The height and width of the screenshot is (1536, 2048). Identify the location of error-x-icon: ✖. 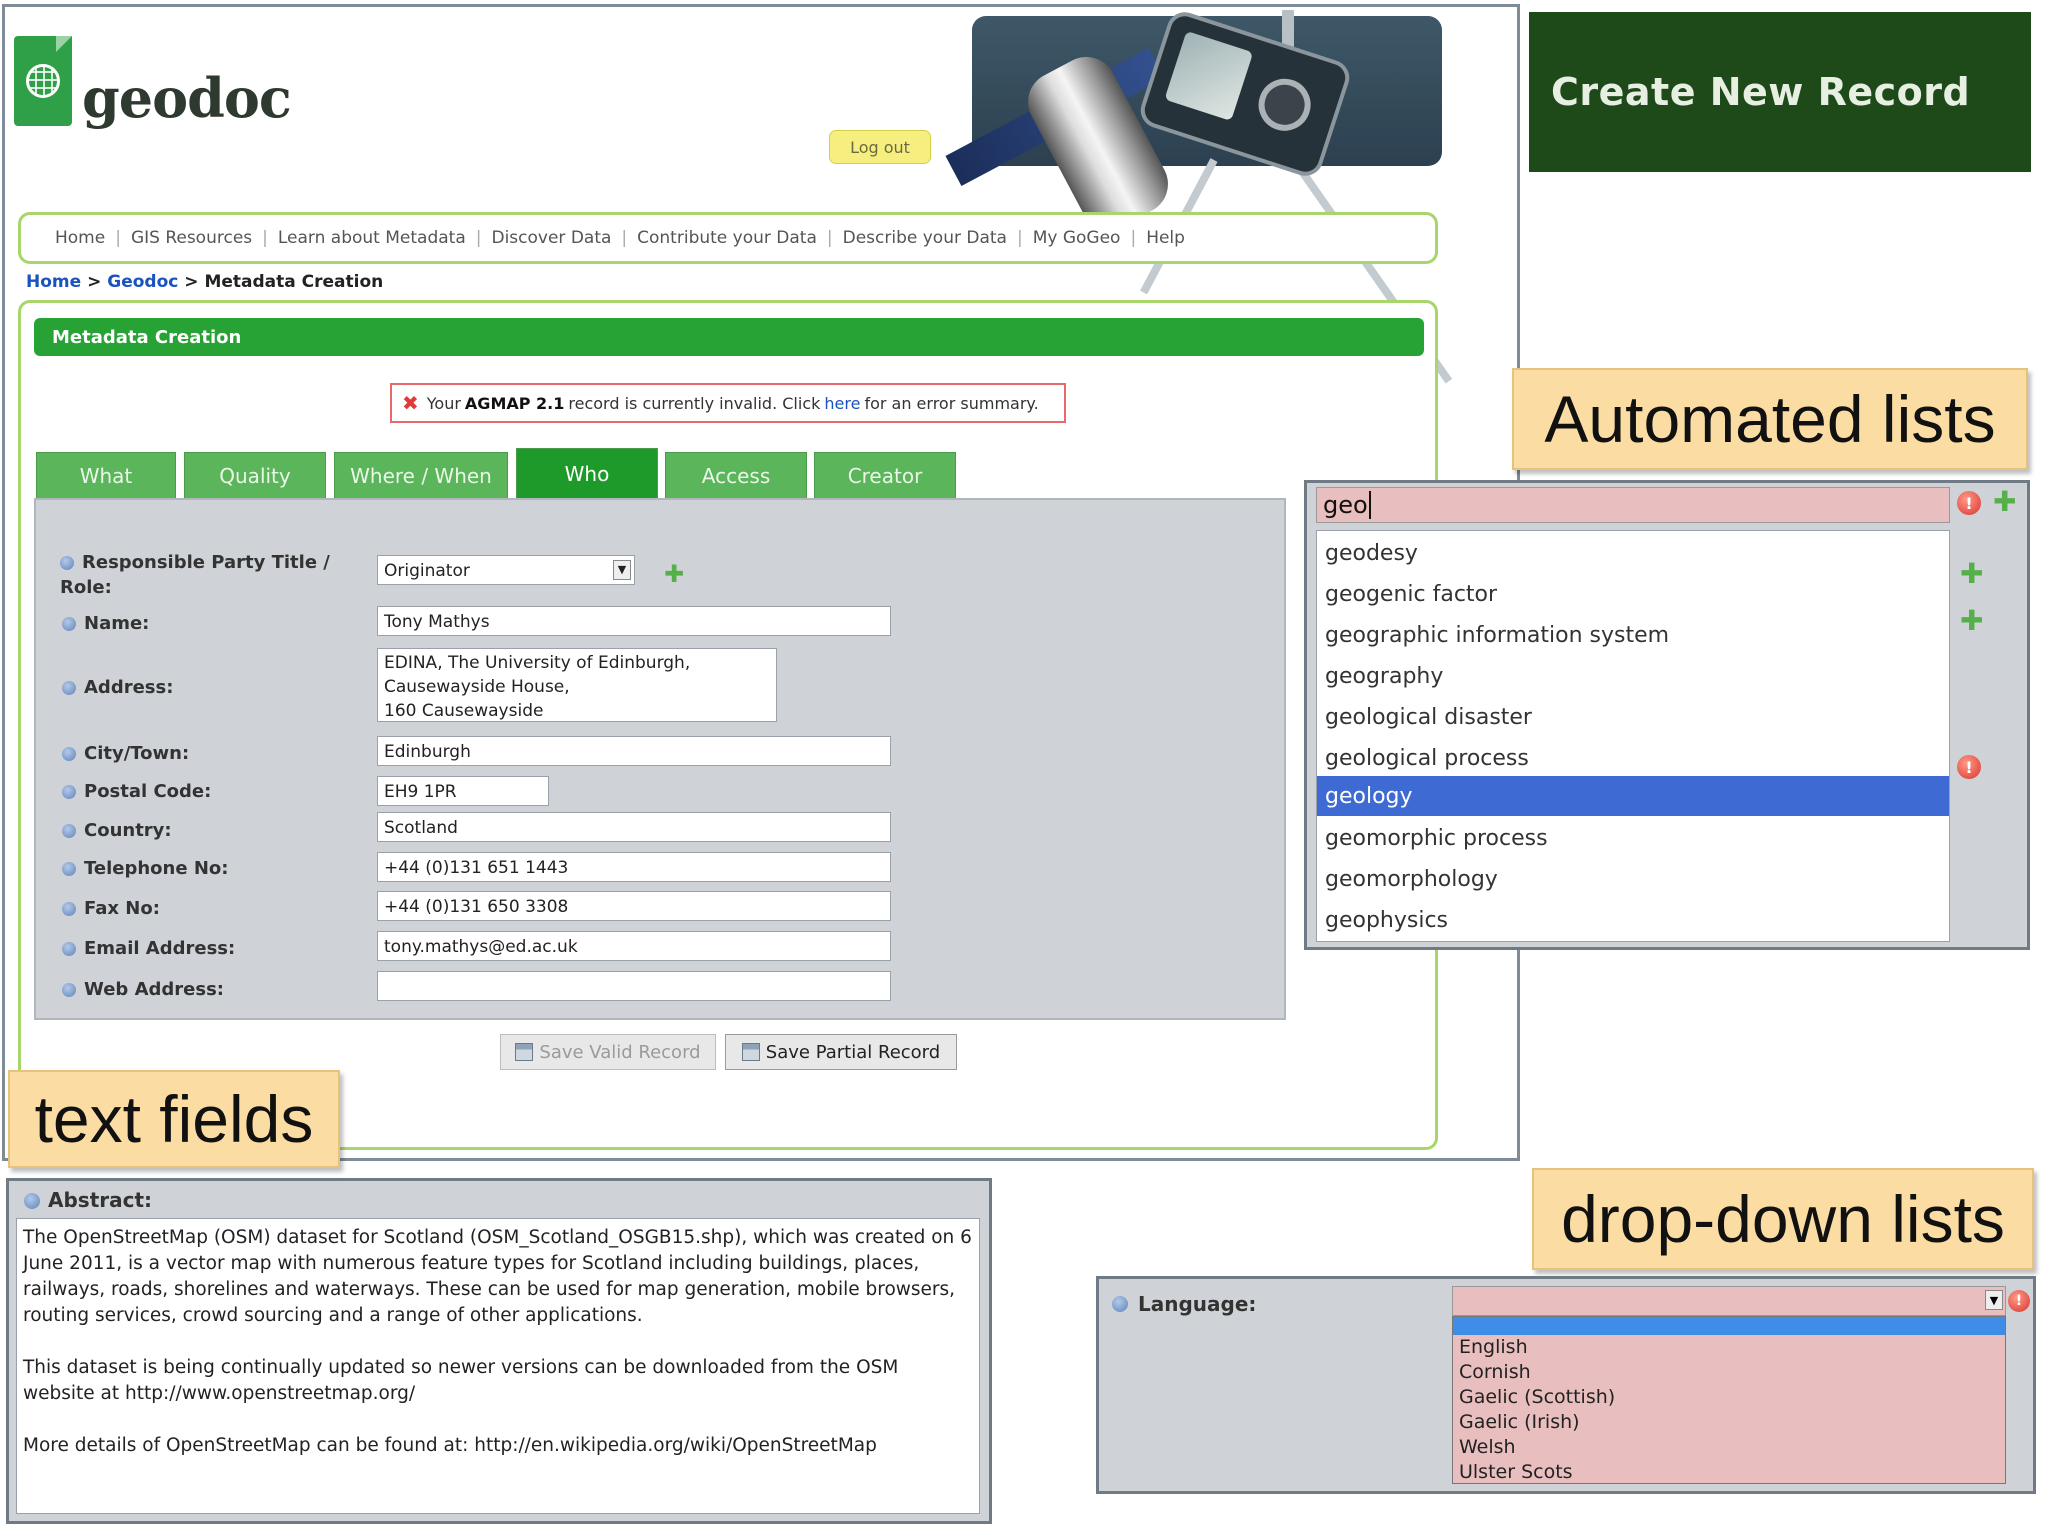
(410, 403).